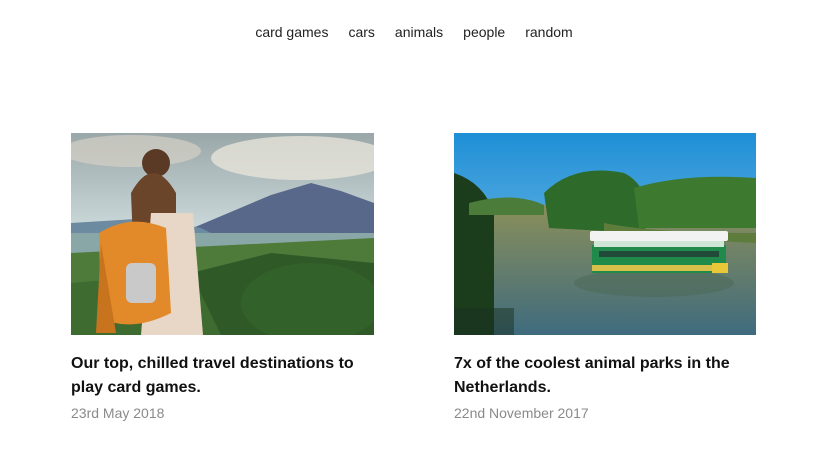  Describe the element at coordinates (291, 32) in the screenshot. I see `nav-item-card-games: card games` at that location.